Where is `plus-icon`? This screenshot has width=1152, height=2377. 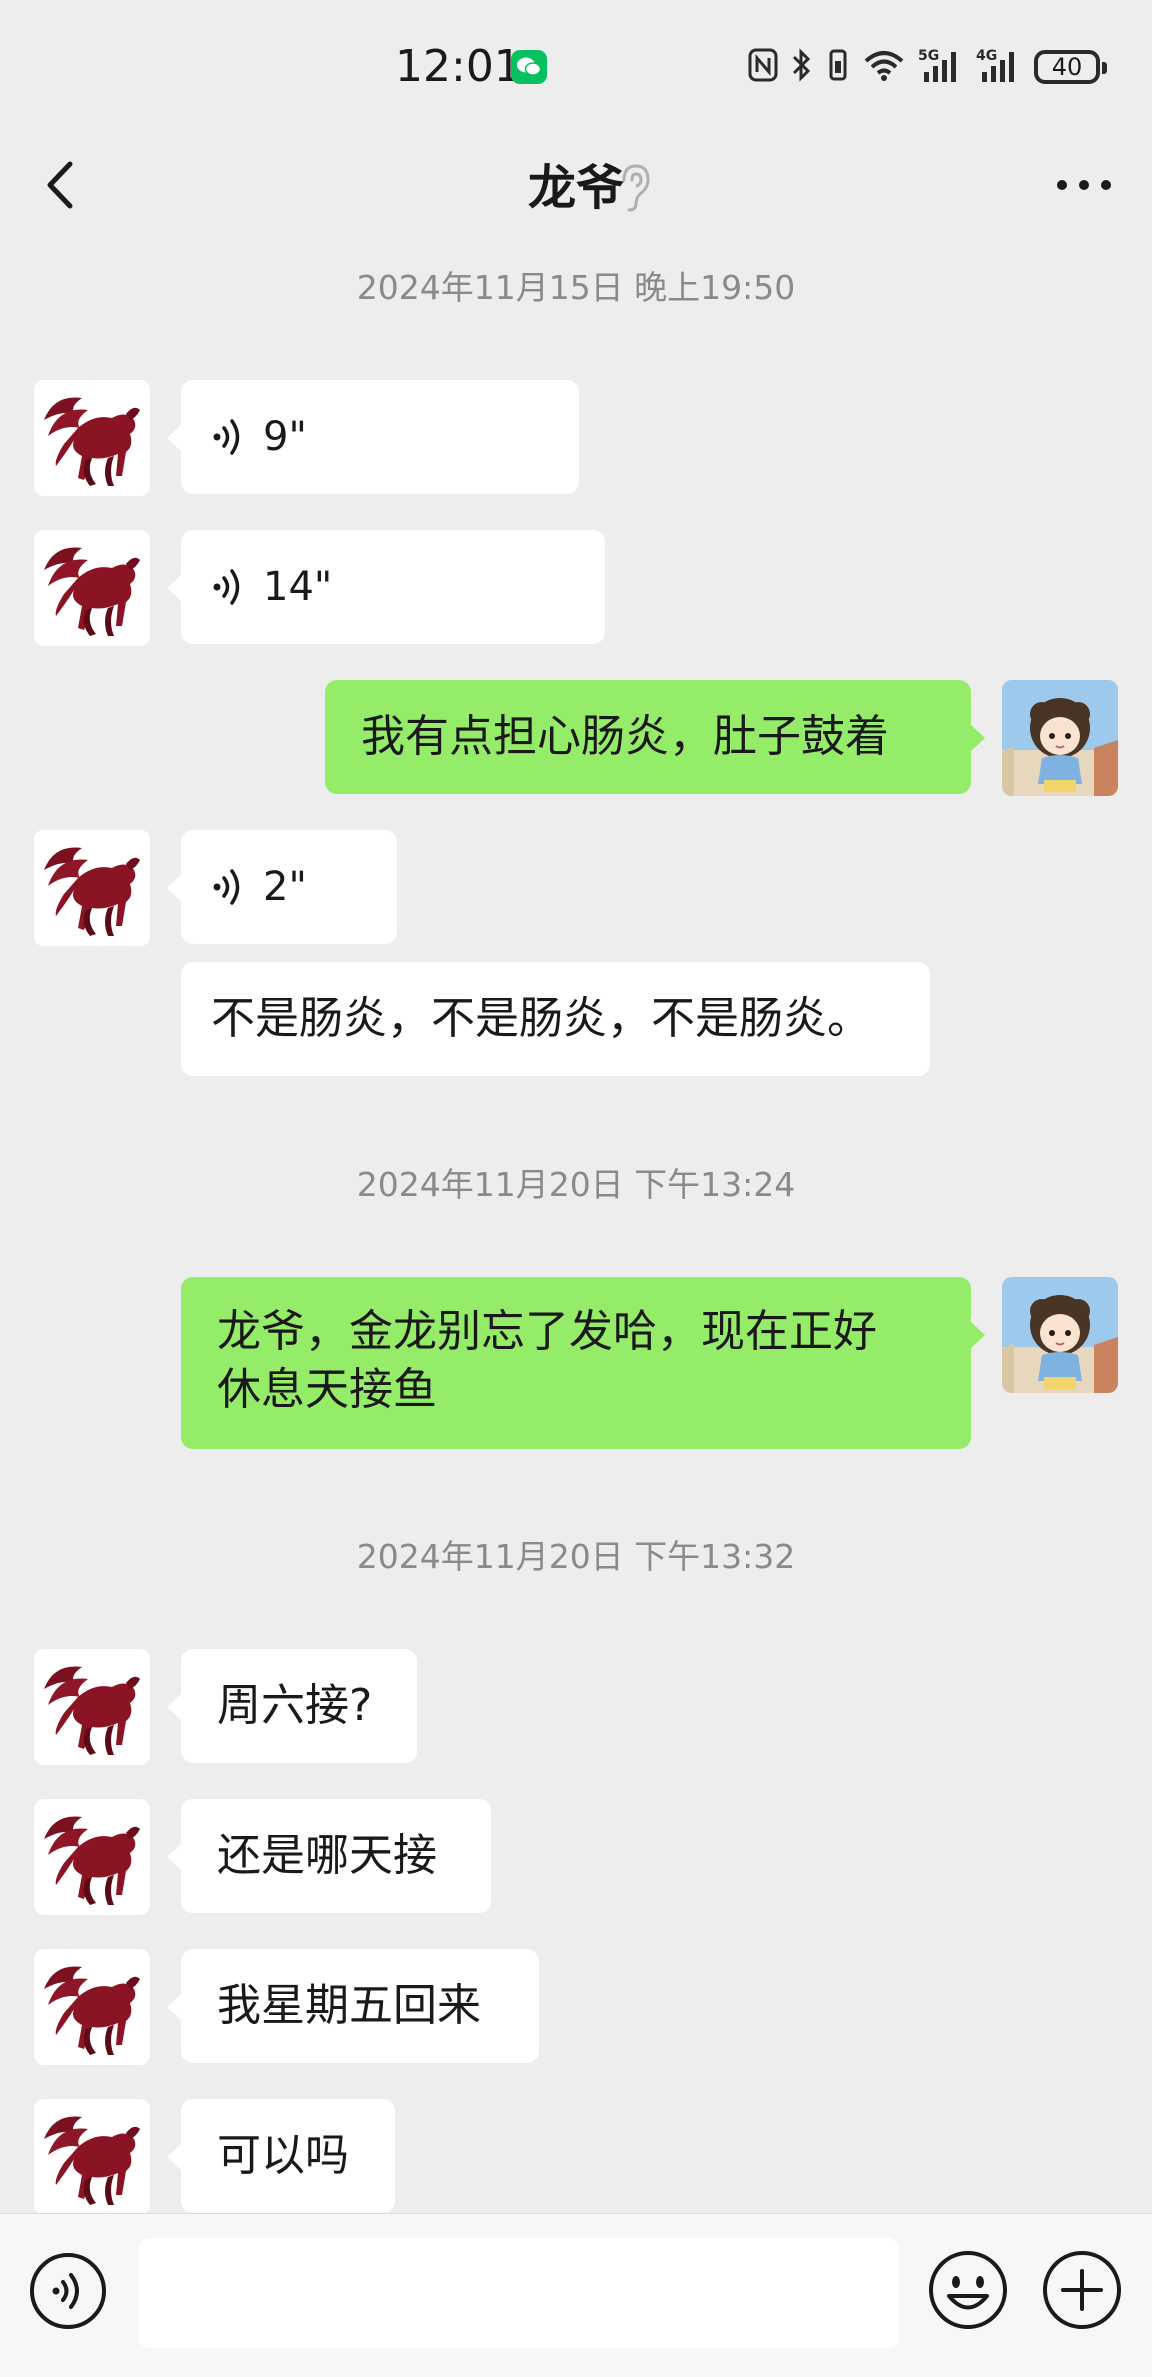 plus-icon is located at coordinates (1082, 2290).